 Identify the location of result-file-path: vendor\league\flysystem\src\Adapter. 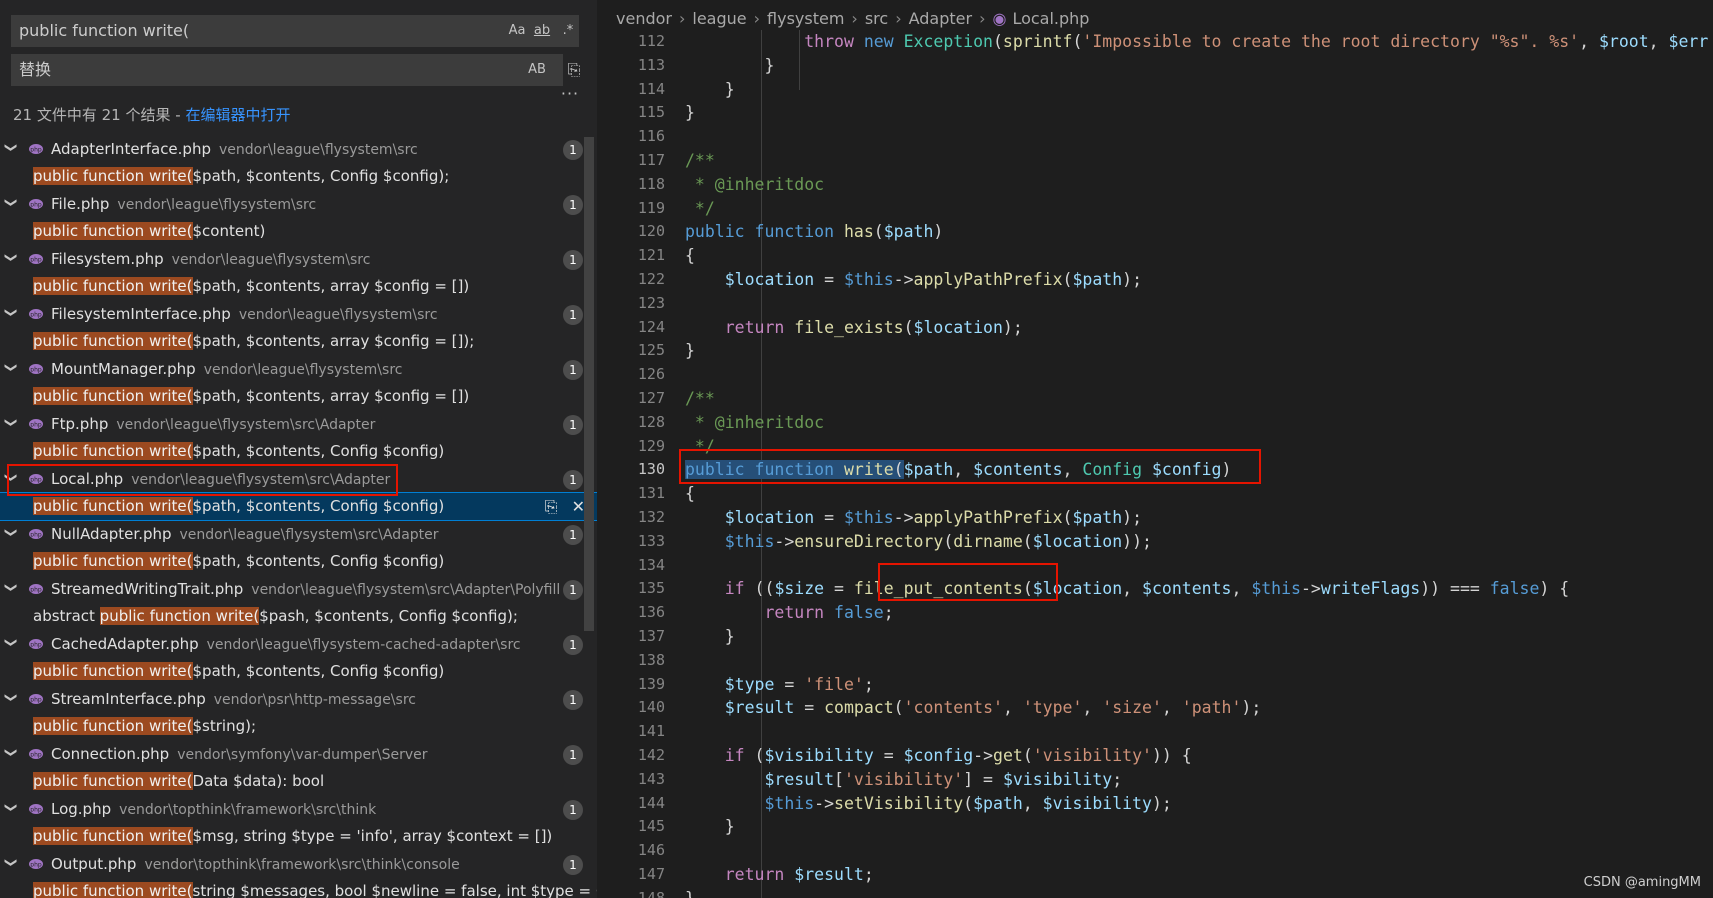
(246, 425).